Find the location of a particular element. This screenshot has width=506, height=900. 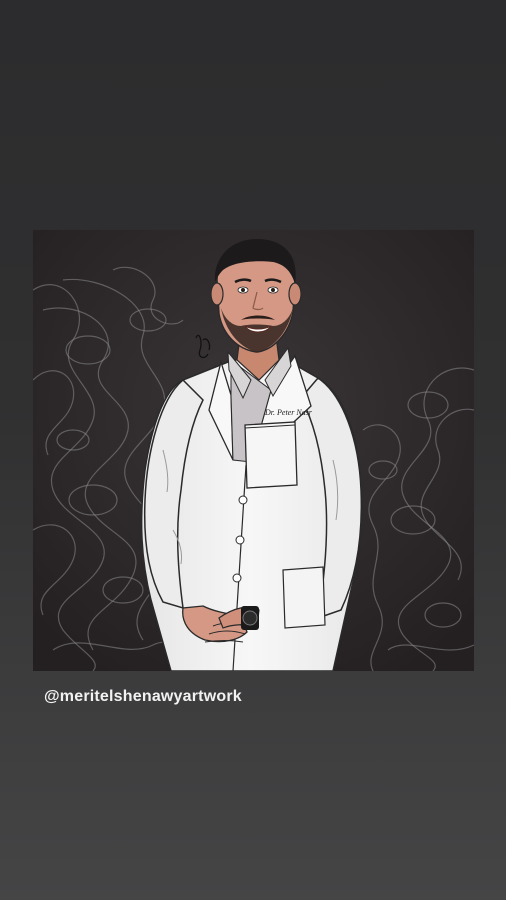

story-mention-sticker: @meritelshenawyartwork is located at coordinates (143, 697).